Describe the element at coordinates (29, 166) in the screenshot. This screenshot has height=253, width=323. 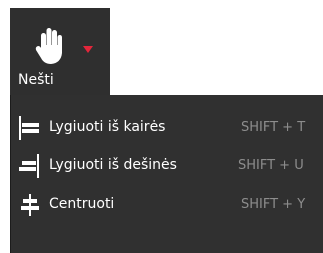
I see `align-right-icon` at that location.